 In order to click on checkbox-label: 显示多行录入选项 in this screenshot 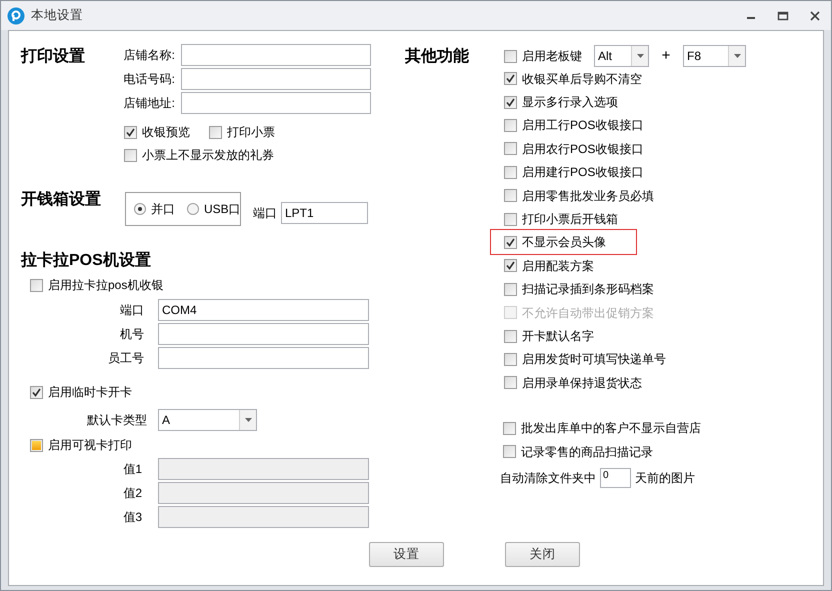, I will do `click(570, 103)`.